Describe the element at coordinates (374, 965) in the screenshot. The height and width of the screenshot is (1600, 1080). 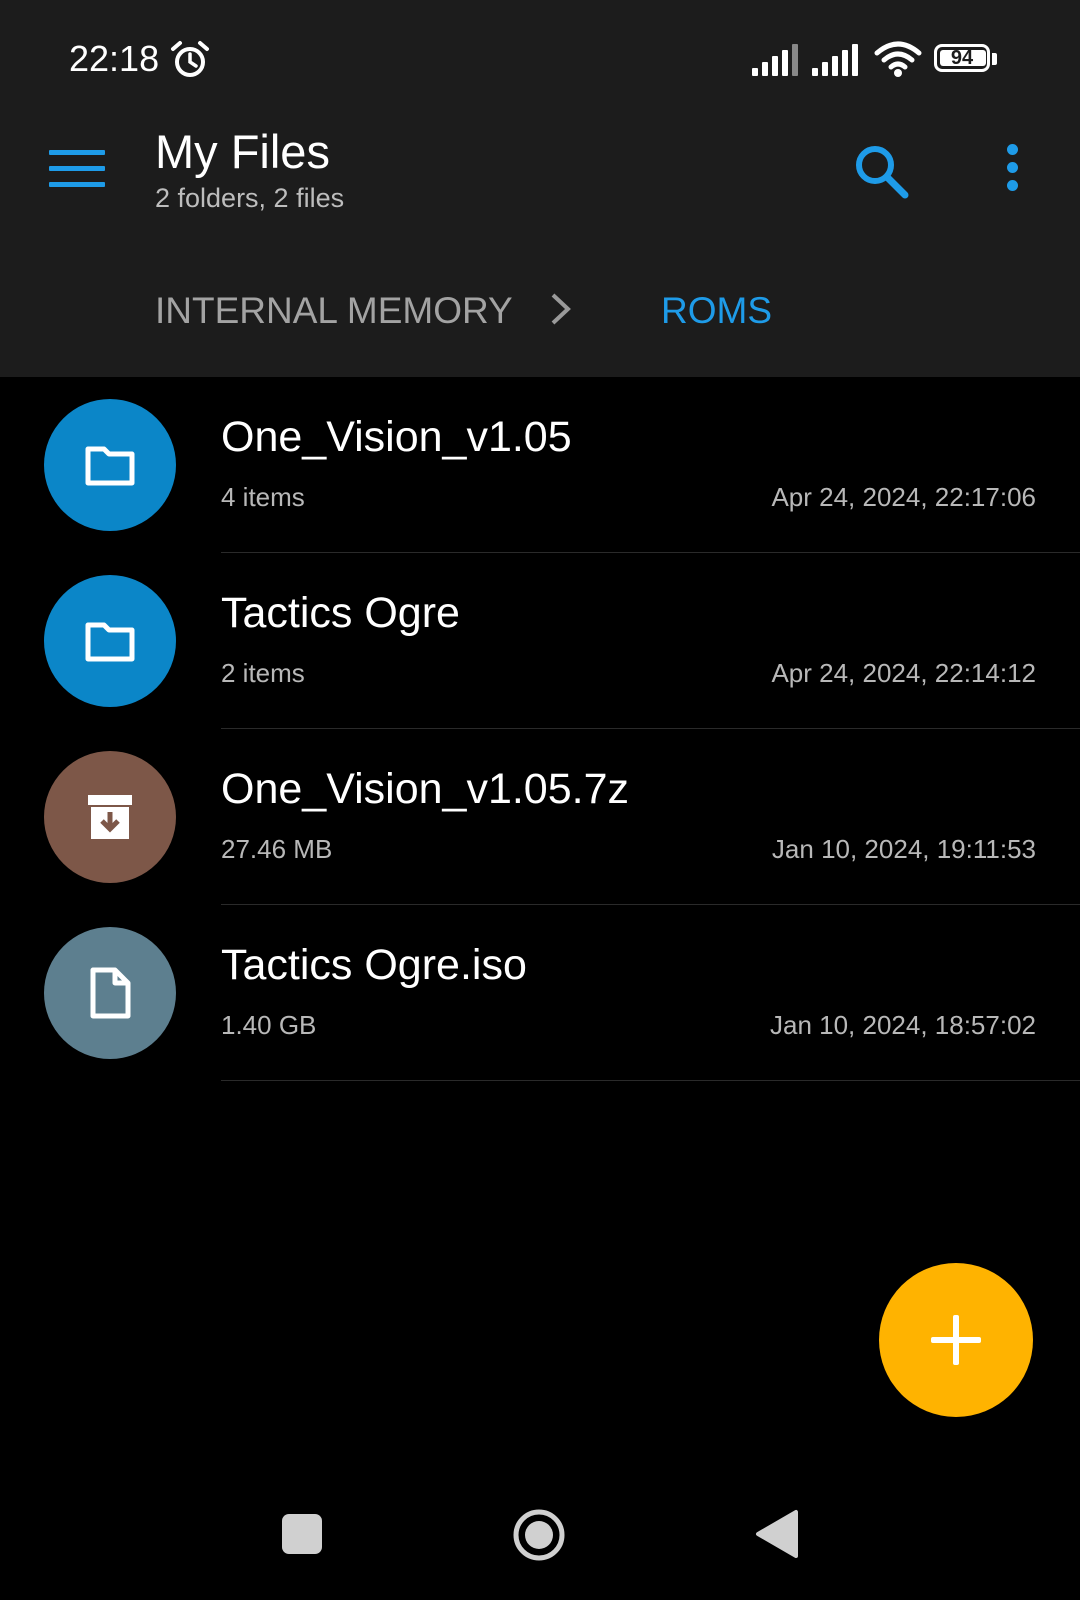
I see `file-name: Tactics Ogre.iso` at that location.